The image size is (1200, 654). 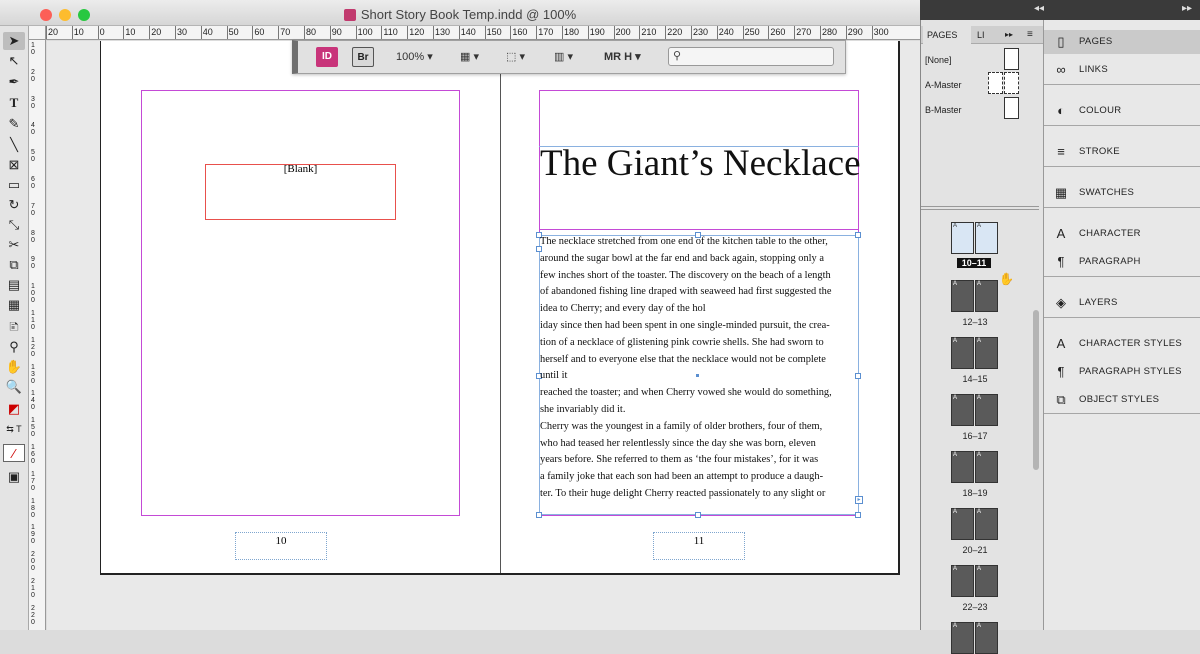 What do you see at coordinates (14, 205) in the screenshot?
I see `rotate-tool-icon: ↻` at bounding box center [14, 205].